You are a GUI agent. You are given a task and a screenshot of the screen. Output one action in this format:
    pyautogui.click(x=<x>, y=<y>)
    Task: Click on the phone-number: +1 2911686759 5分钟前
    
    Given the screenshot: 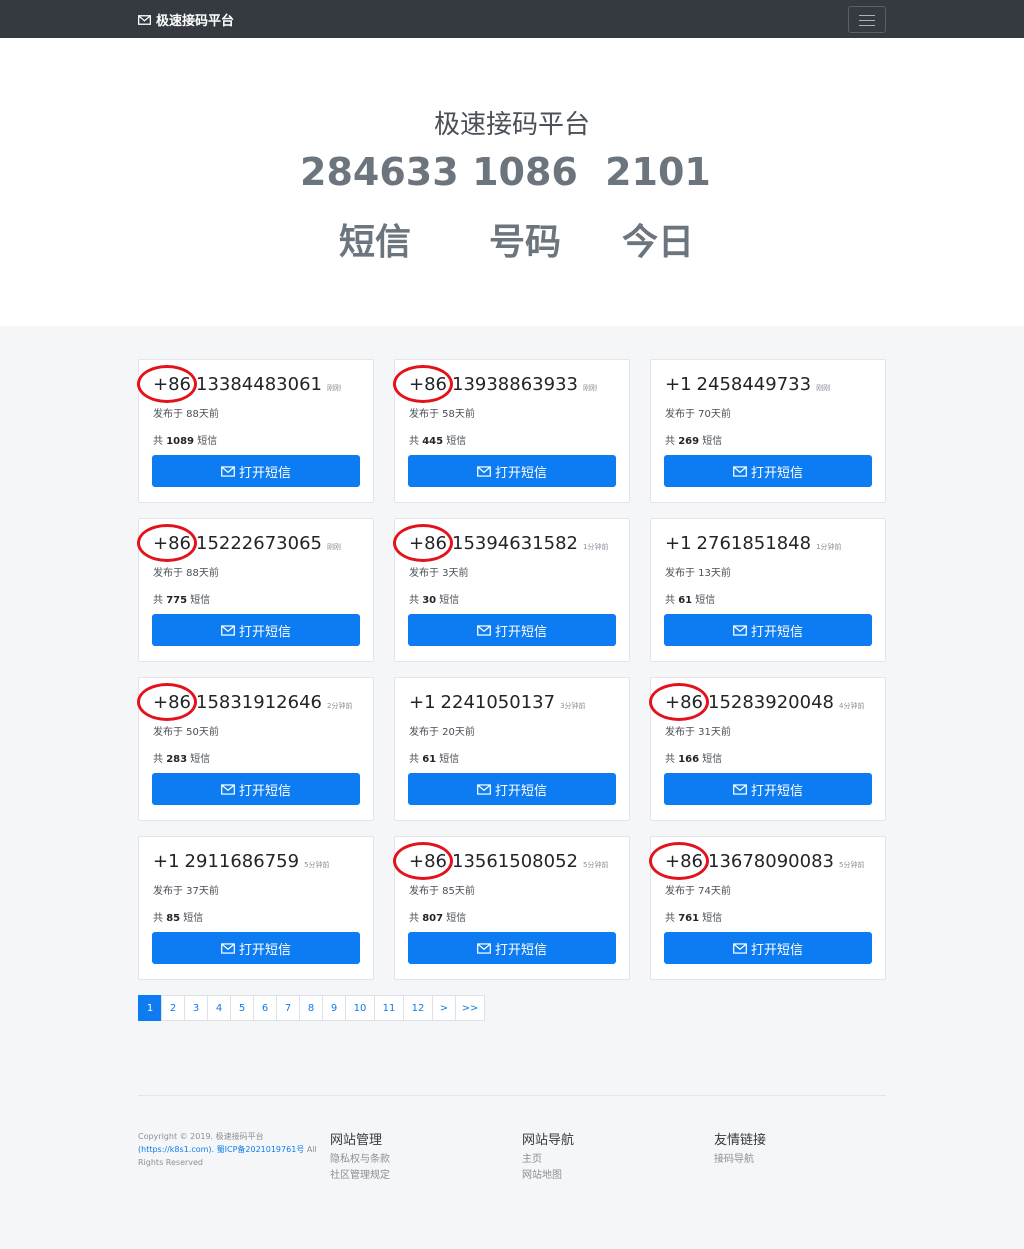 What is the action you would take?
    pyautogui.click(x=241, y=861)
    